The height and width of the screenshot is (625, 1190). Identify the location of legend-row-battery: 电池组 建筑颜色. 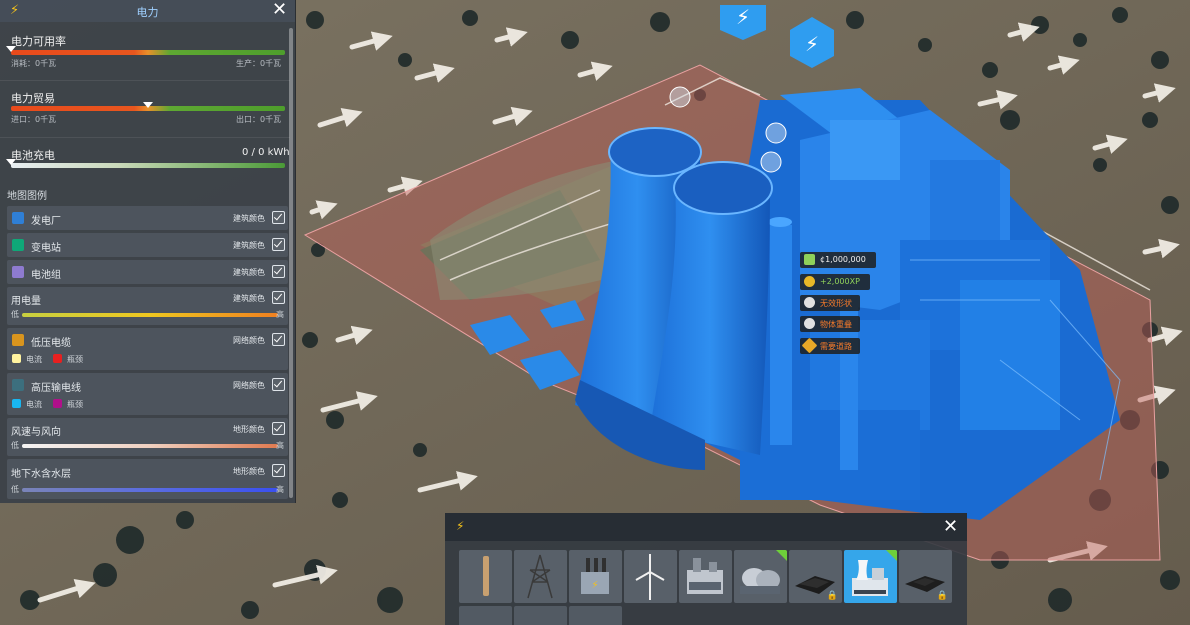
(147, 272).